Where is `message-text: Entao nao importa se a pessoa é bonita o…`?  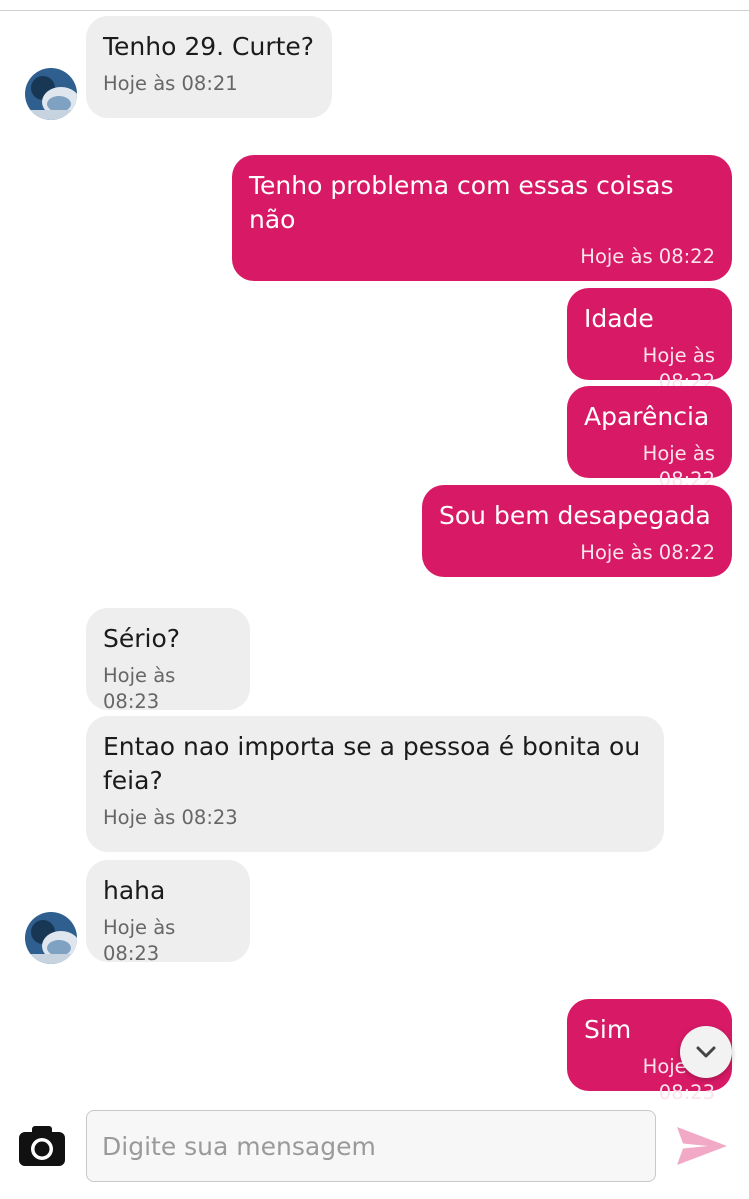
message-text: Entao nao importa se a pessoa é bonita o… is located at coordinates (372, 763).